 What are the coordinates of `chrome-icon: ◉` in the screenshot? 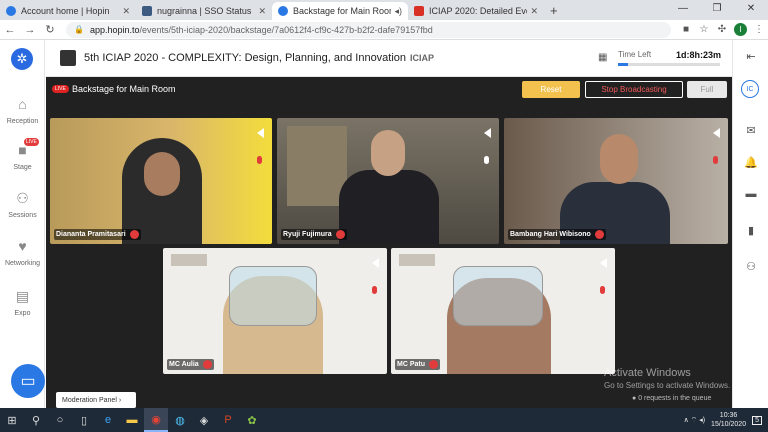 It's located at (156, 420).